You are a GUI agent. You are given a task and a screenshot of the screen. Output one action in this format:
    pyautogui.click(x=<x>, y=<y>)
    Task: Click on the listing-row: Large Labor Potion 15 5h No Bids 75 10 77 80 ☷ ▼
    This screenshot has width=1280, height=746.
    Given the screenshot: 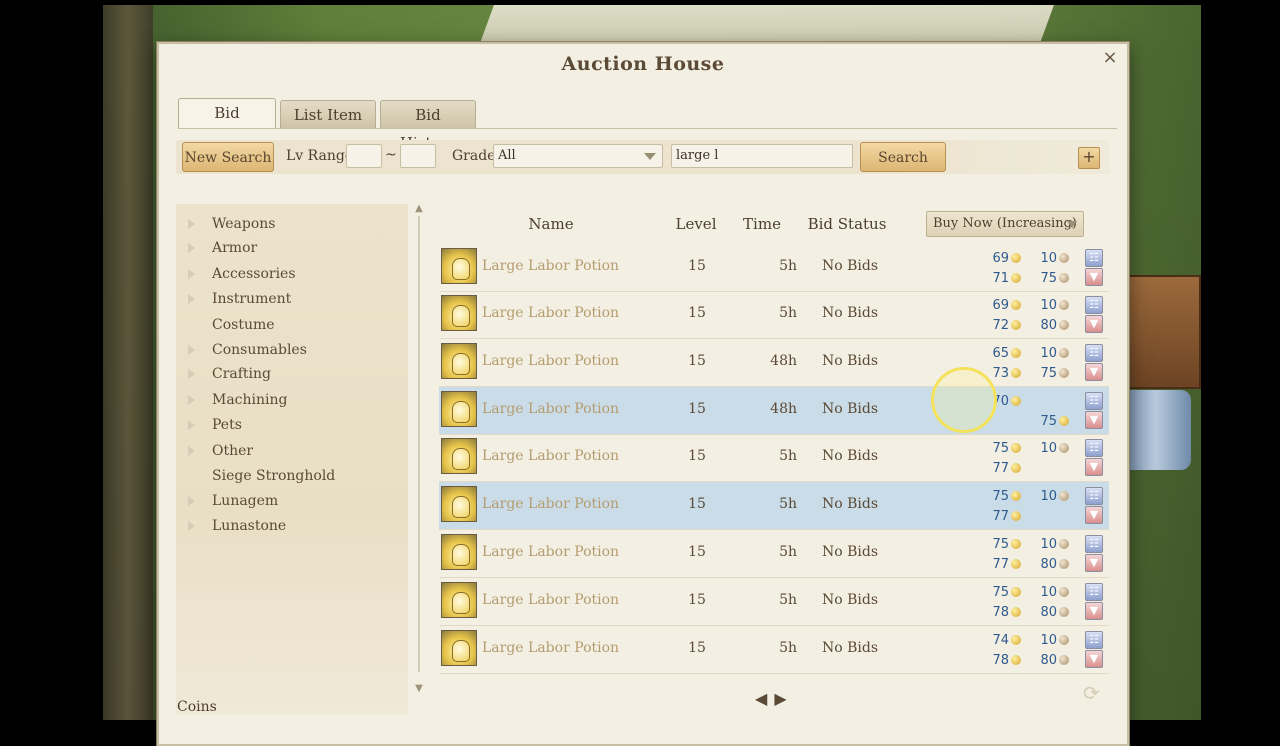 What is the action you would take?
    pyautogui.click(x=774, y=554)
    